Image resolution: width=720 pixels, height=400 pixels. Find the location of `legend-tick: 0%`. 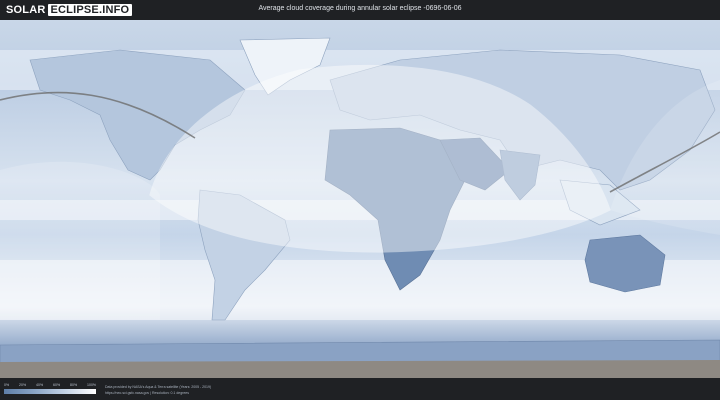

legend-tick: 0% is located at coordinates (7, 385).